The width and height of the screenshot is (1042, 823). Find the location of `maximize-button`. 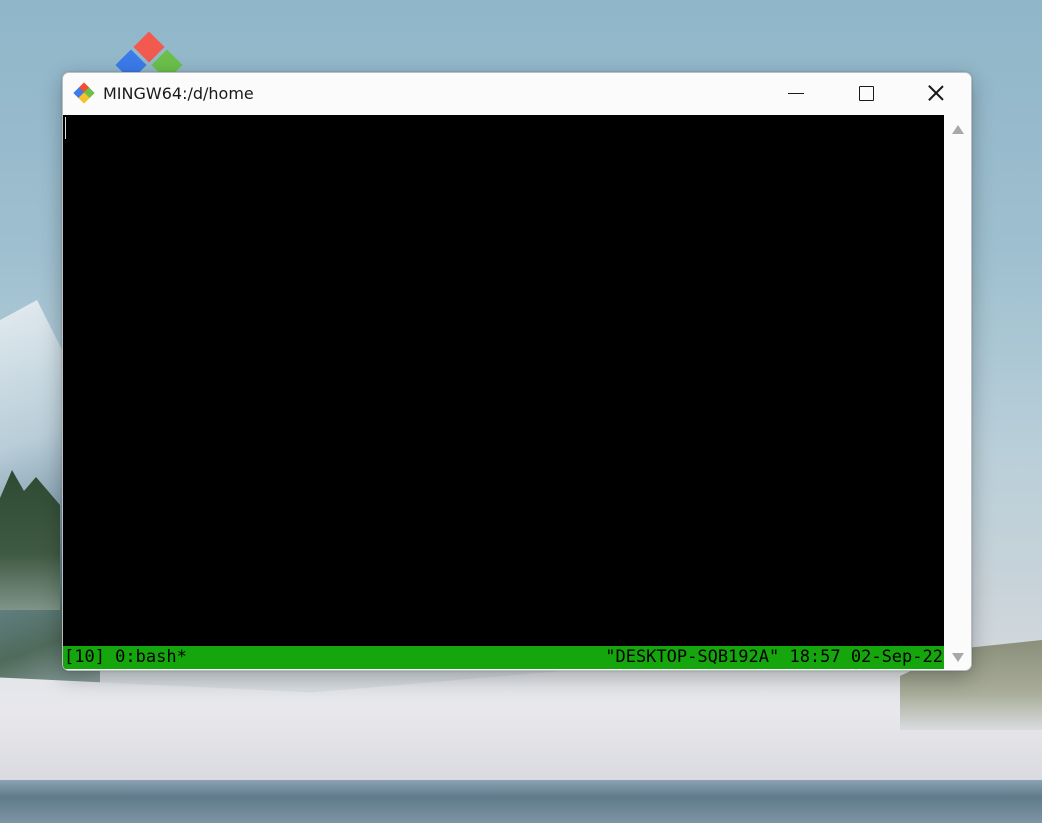

maximize-button is located at coordinates (866, 93).